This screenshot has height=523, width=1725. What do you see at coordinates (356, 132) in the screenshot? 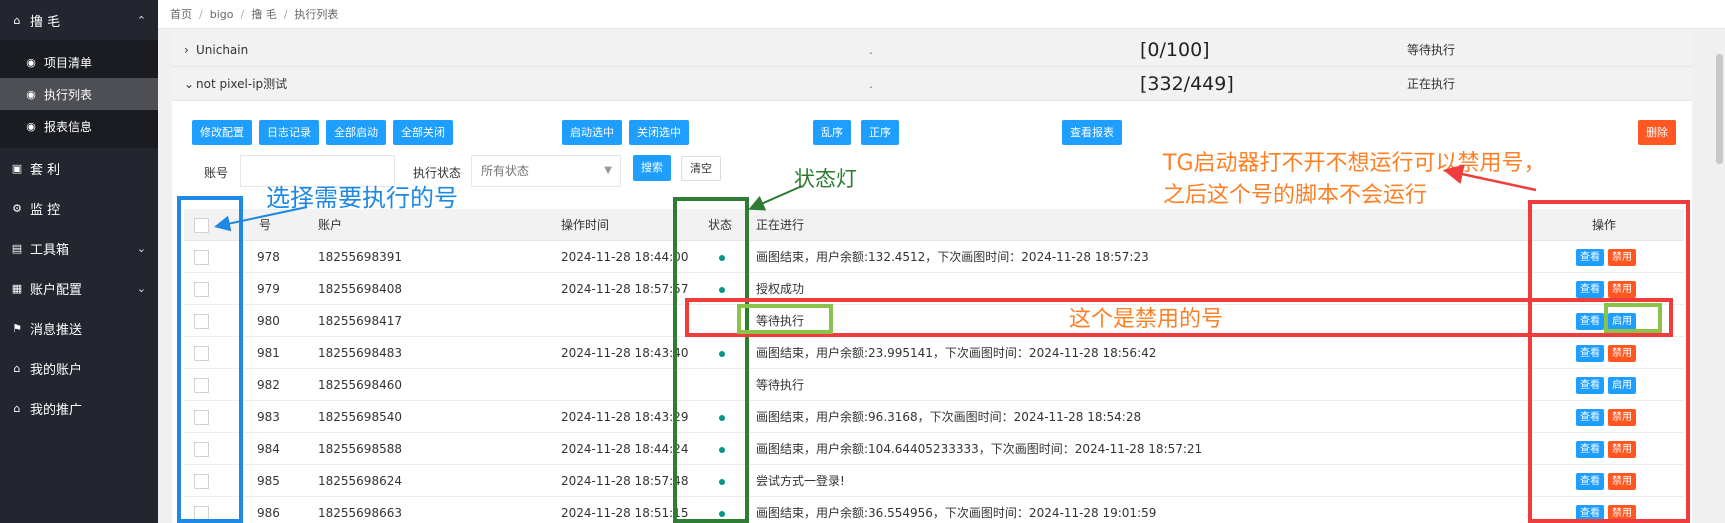
I see `start-all-button: 全部启动` at bounding box center [356, 132].